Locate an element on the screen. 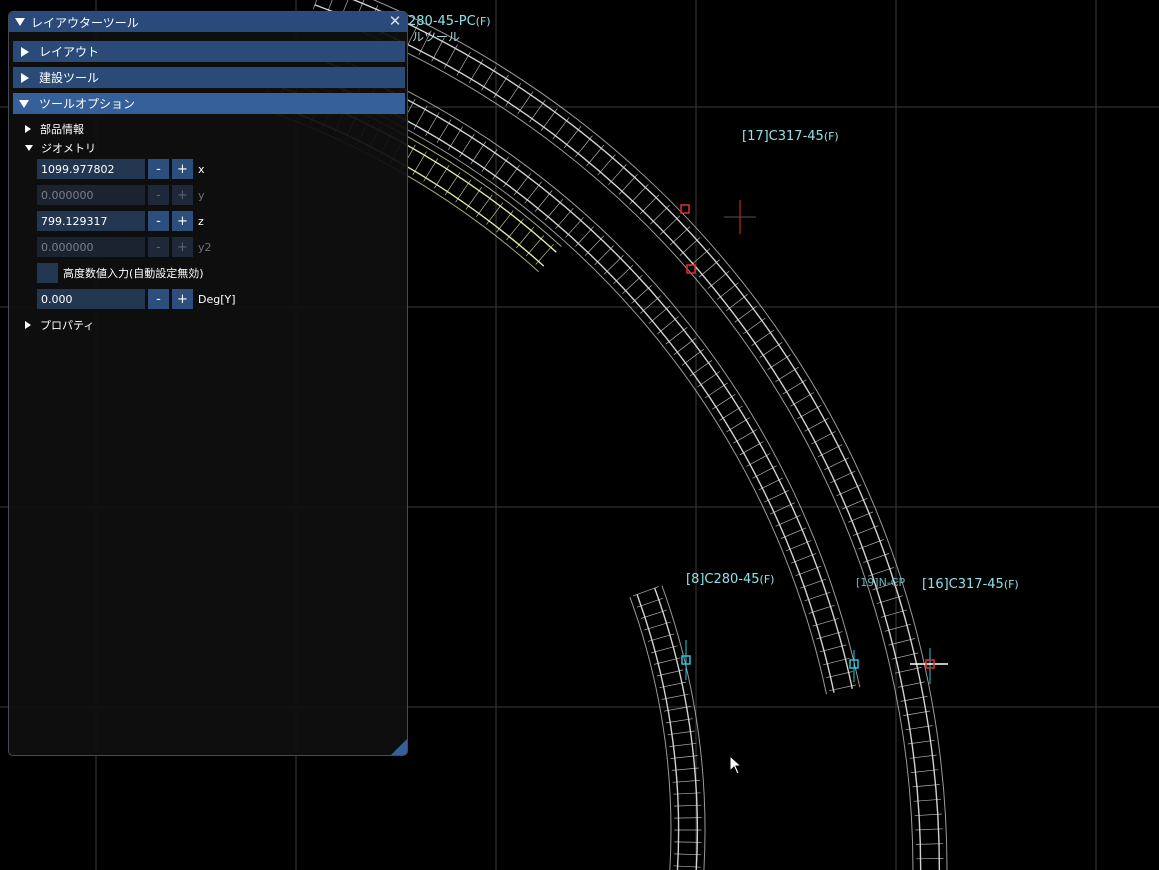 The width and height of the screenshot is (1159, 870). y2-input: 0.000000 is located at coordinates (91, 247).